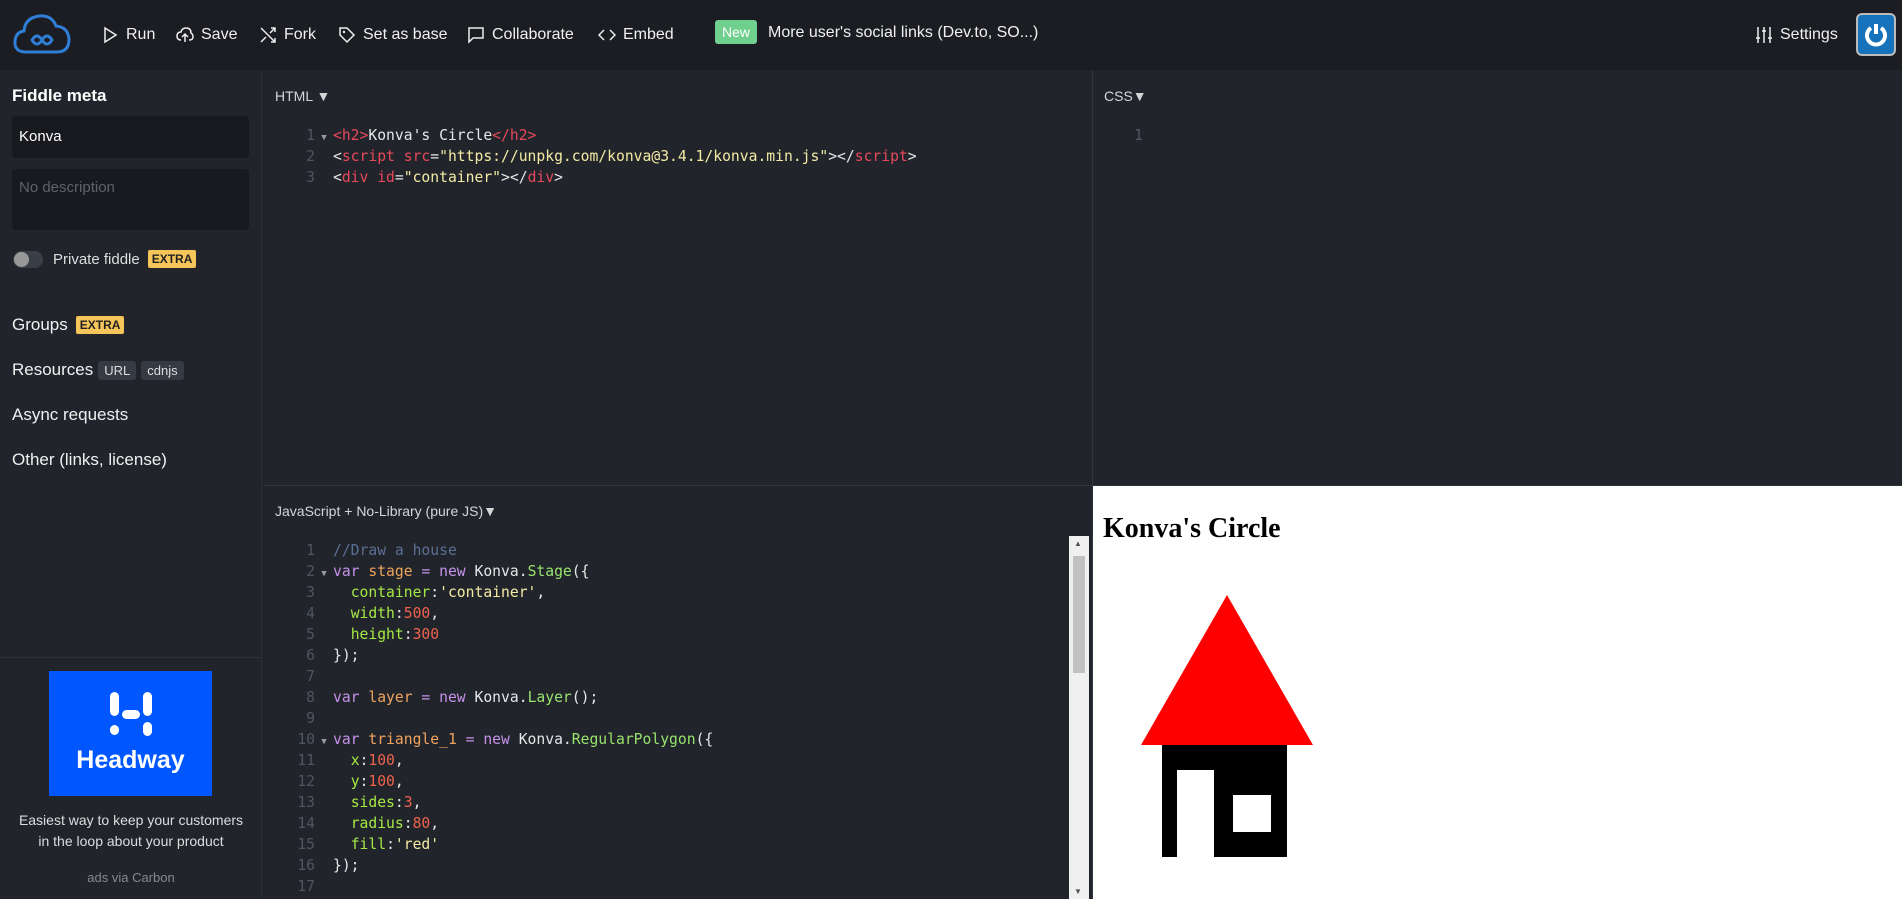  I want to click on line-number: 13, so click(306, 802).